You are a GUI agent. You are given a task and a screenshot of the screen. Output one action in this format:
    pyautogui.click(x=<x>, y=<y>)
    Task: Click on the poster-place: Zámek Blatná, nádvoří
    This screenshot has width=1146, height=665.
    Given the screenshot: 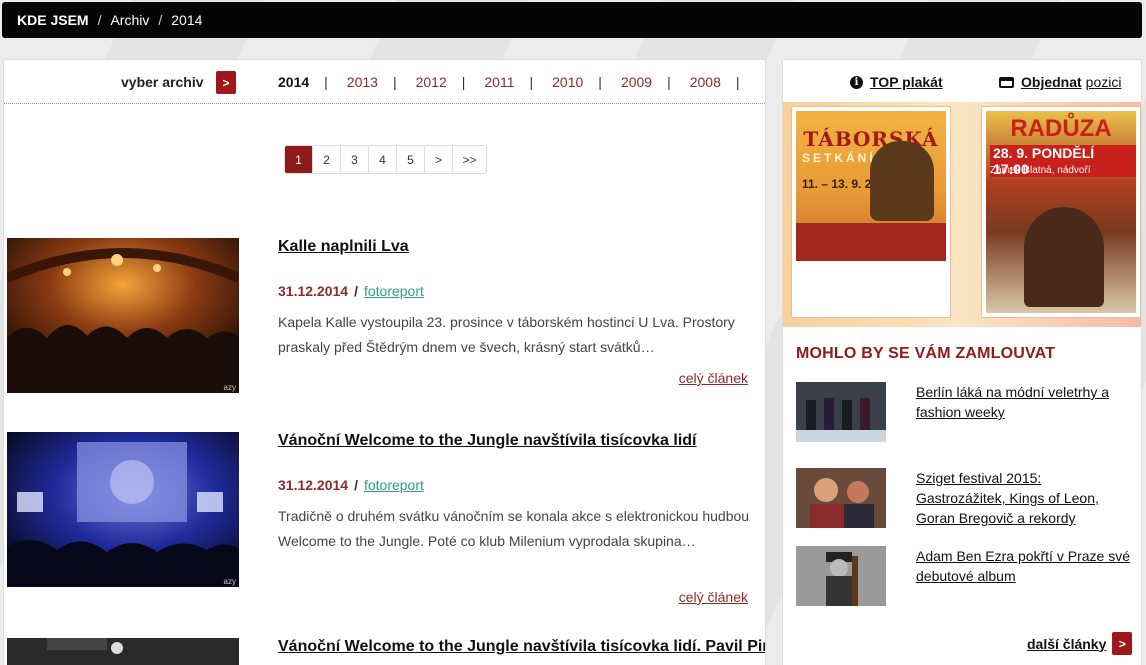 What is the action you would take?
    pyautogui.click(x=1040, y=170)
    